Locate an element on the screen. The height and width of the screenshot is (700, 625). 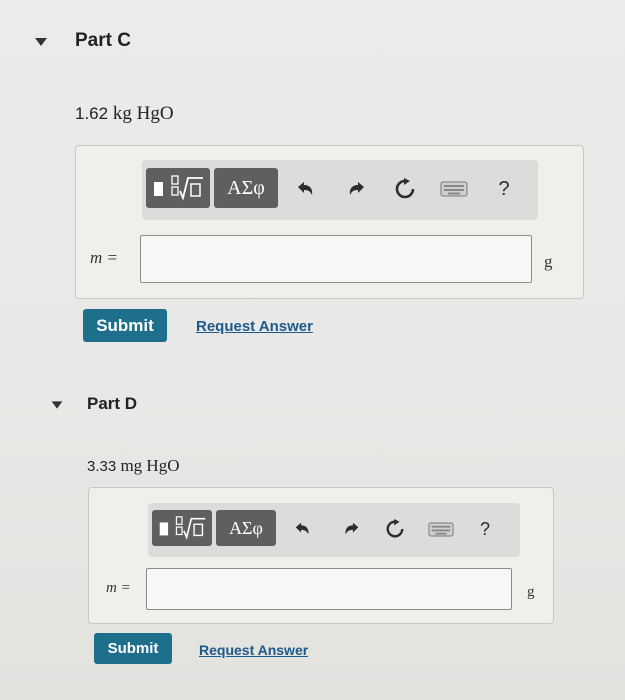
problem-statement: 1.62 kg HgO is located at coordinates (124, 114).